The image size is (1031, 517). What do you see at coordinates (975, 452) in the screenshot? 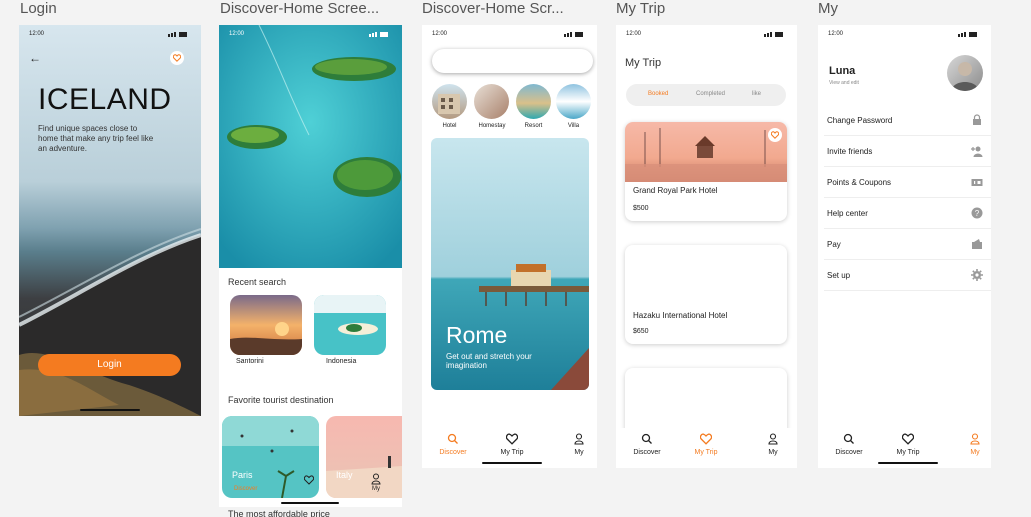
I see `nav-my-label: My` at bounding box center [975, 452].